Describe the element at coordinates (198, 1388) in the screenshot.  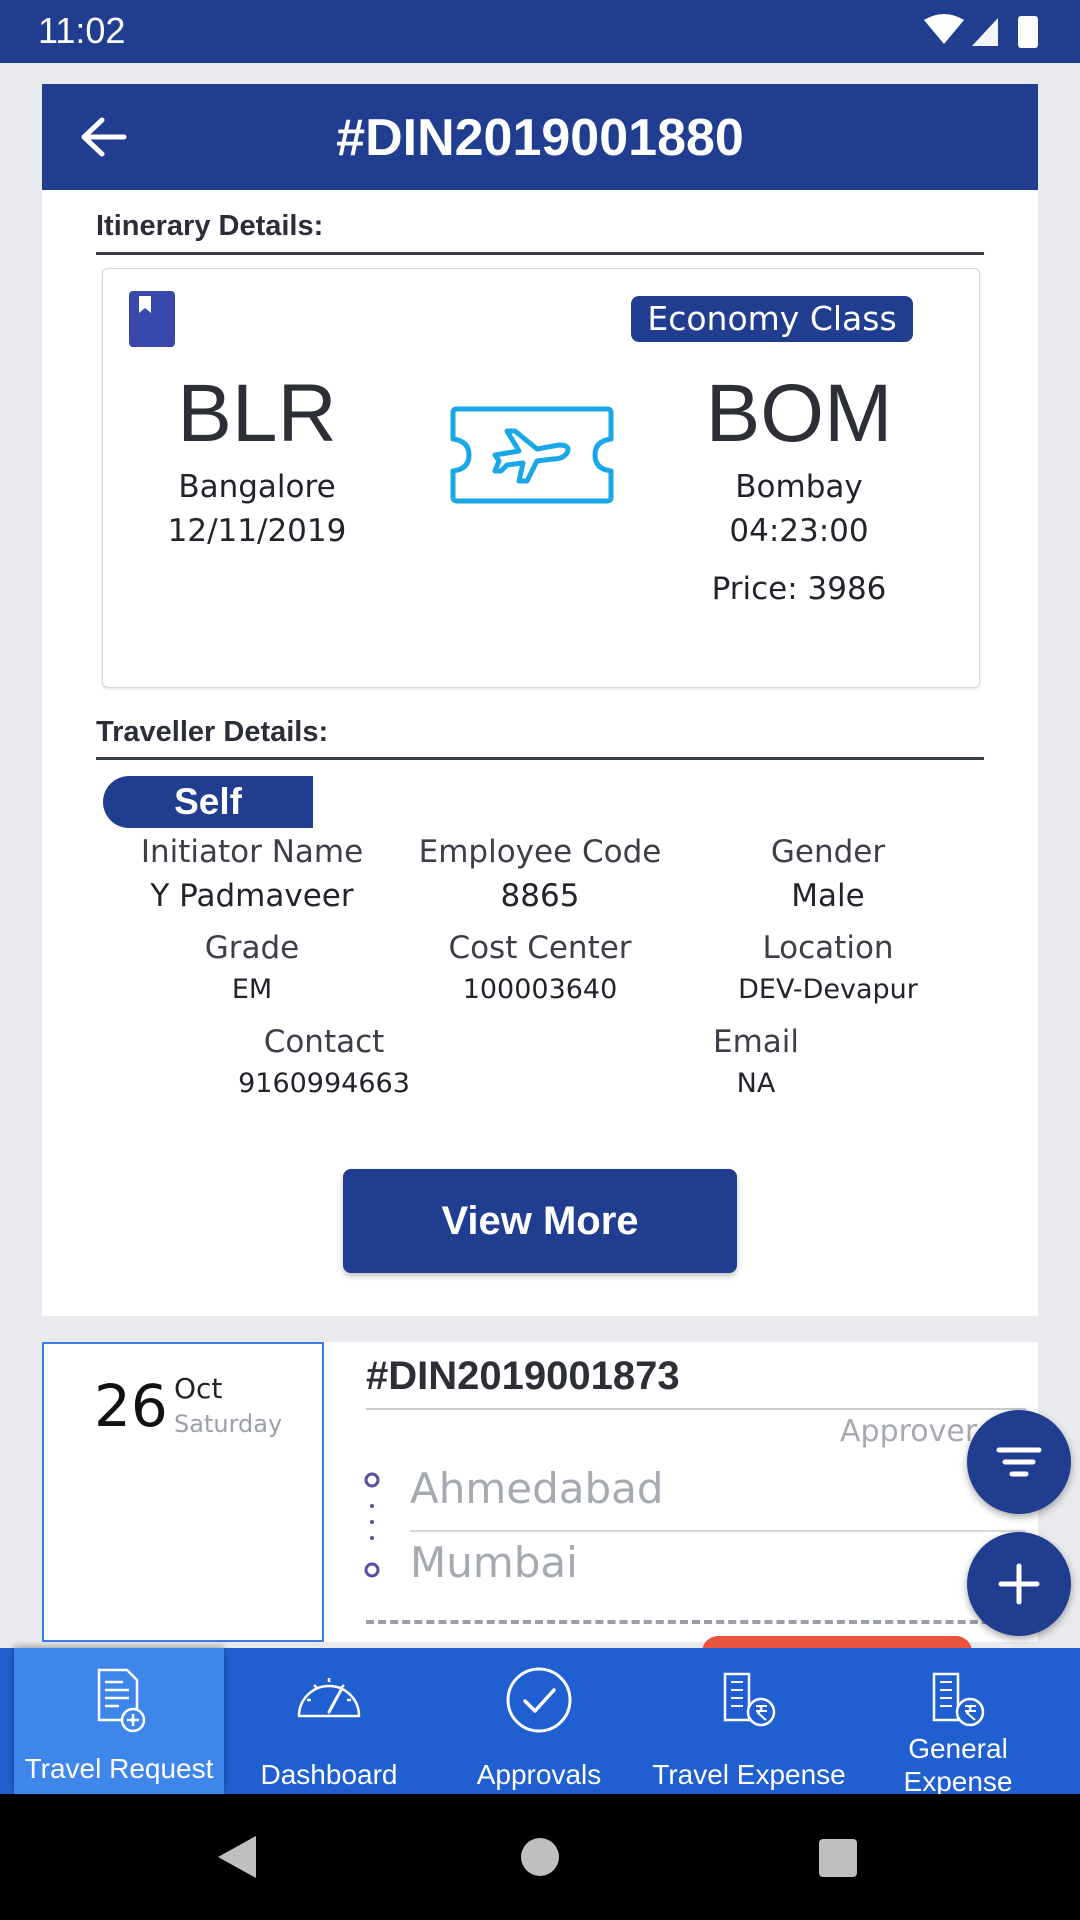
I see `request-month: Oct` at that location.